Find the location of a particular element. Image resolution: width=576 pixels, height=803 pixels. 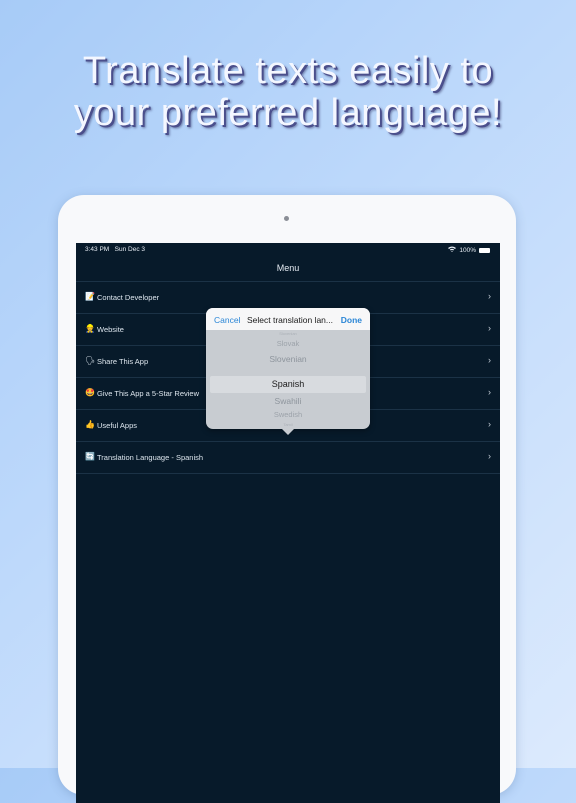

construction-worker-icon: 👷 is located at coordinates (90, 328).